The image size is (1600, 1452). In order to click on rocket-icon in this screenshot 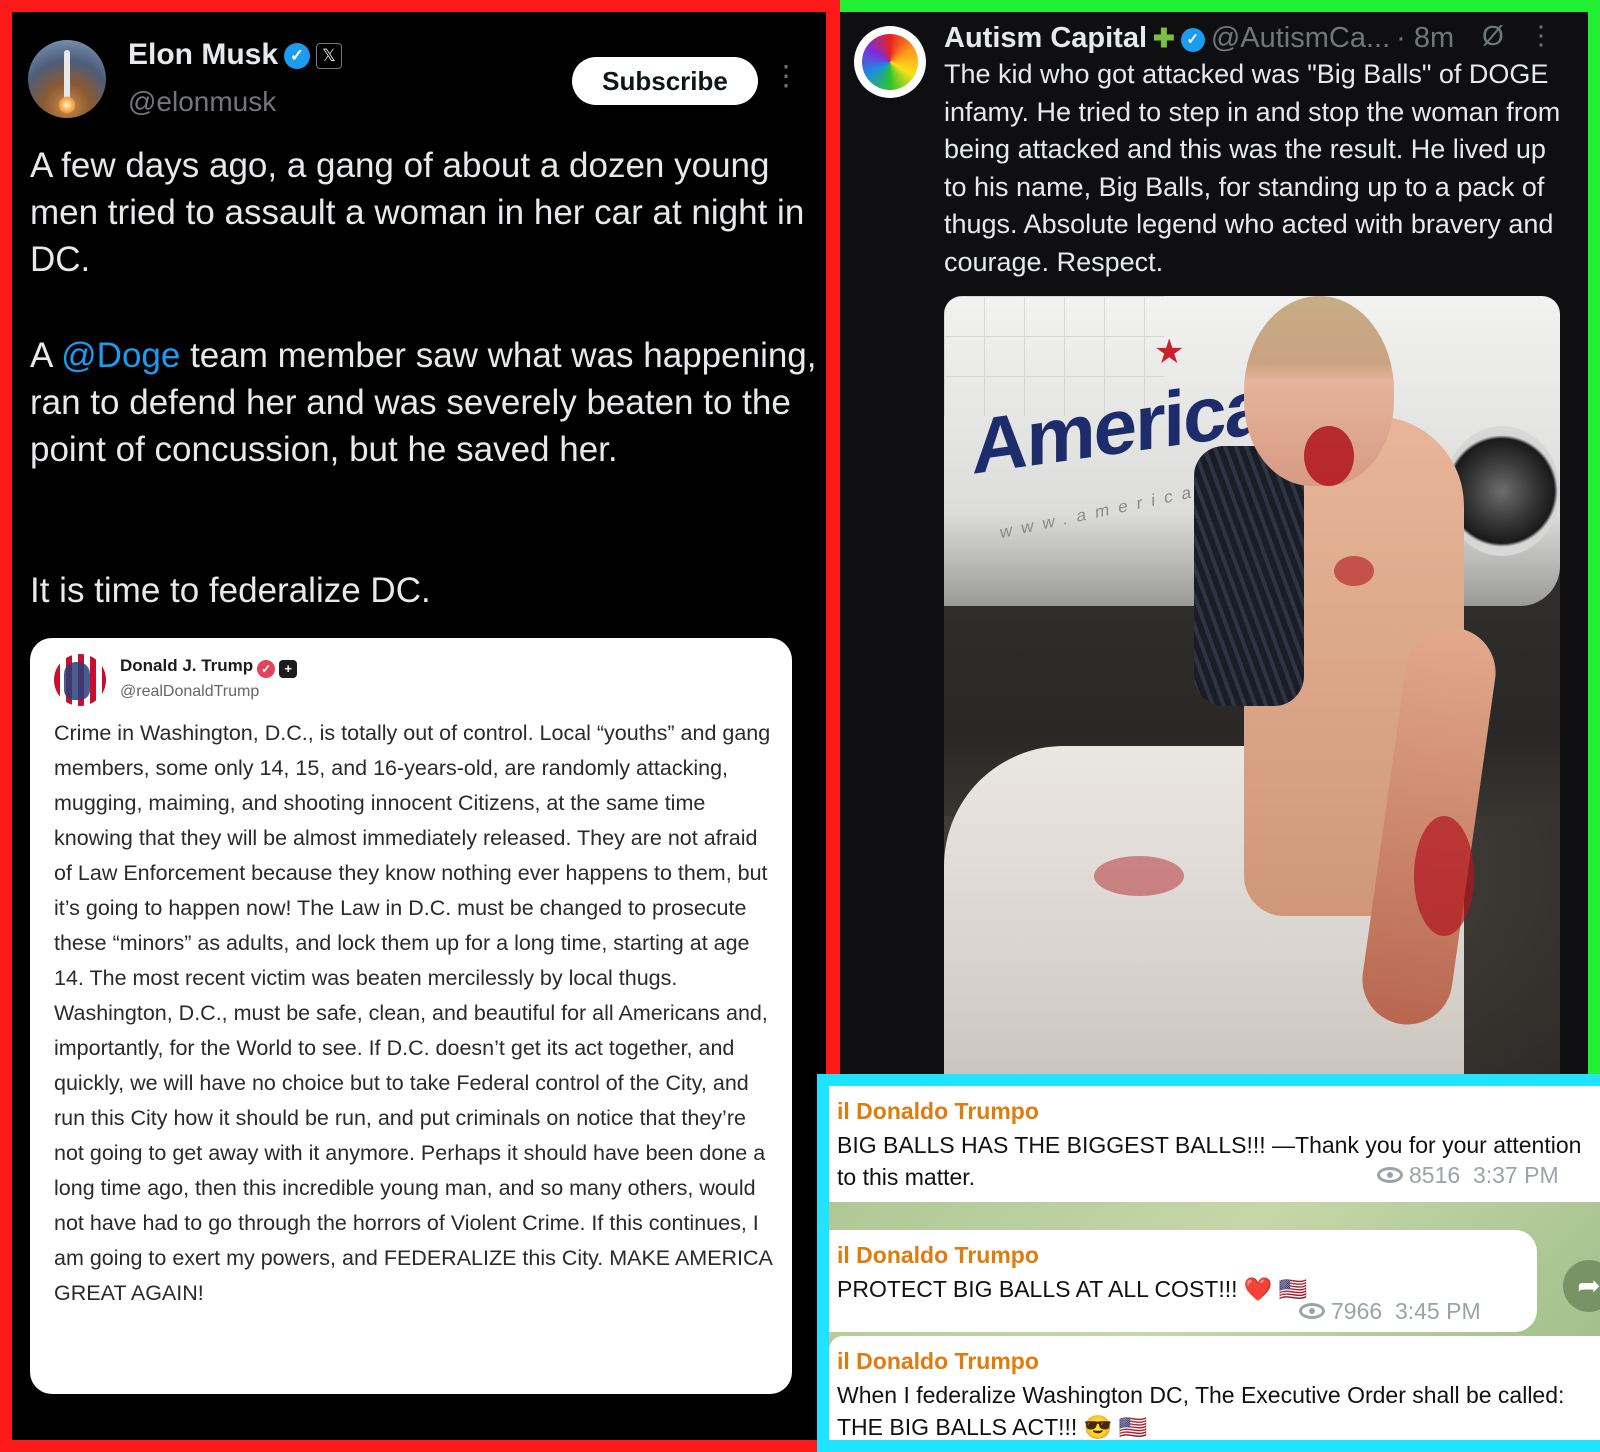, I will do `click(67, 75)`.